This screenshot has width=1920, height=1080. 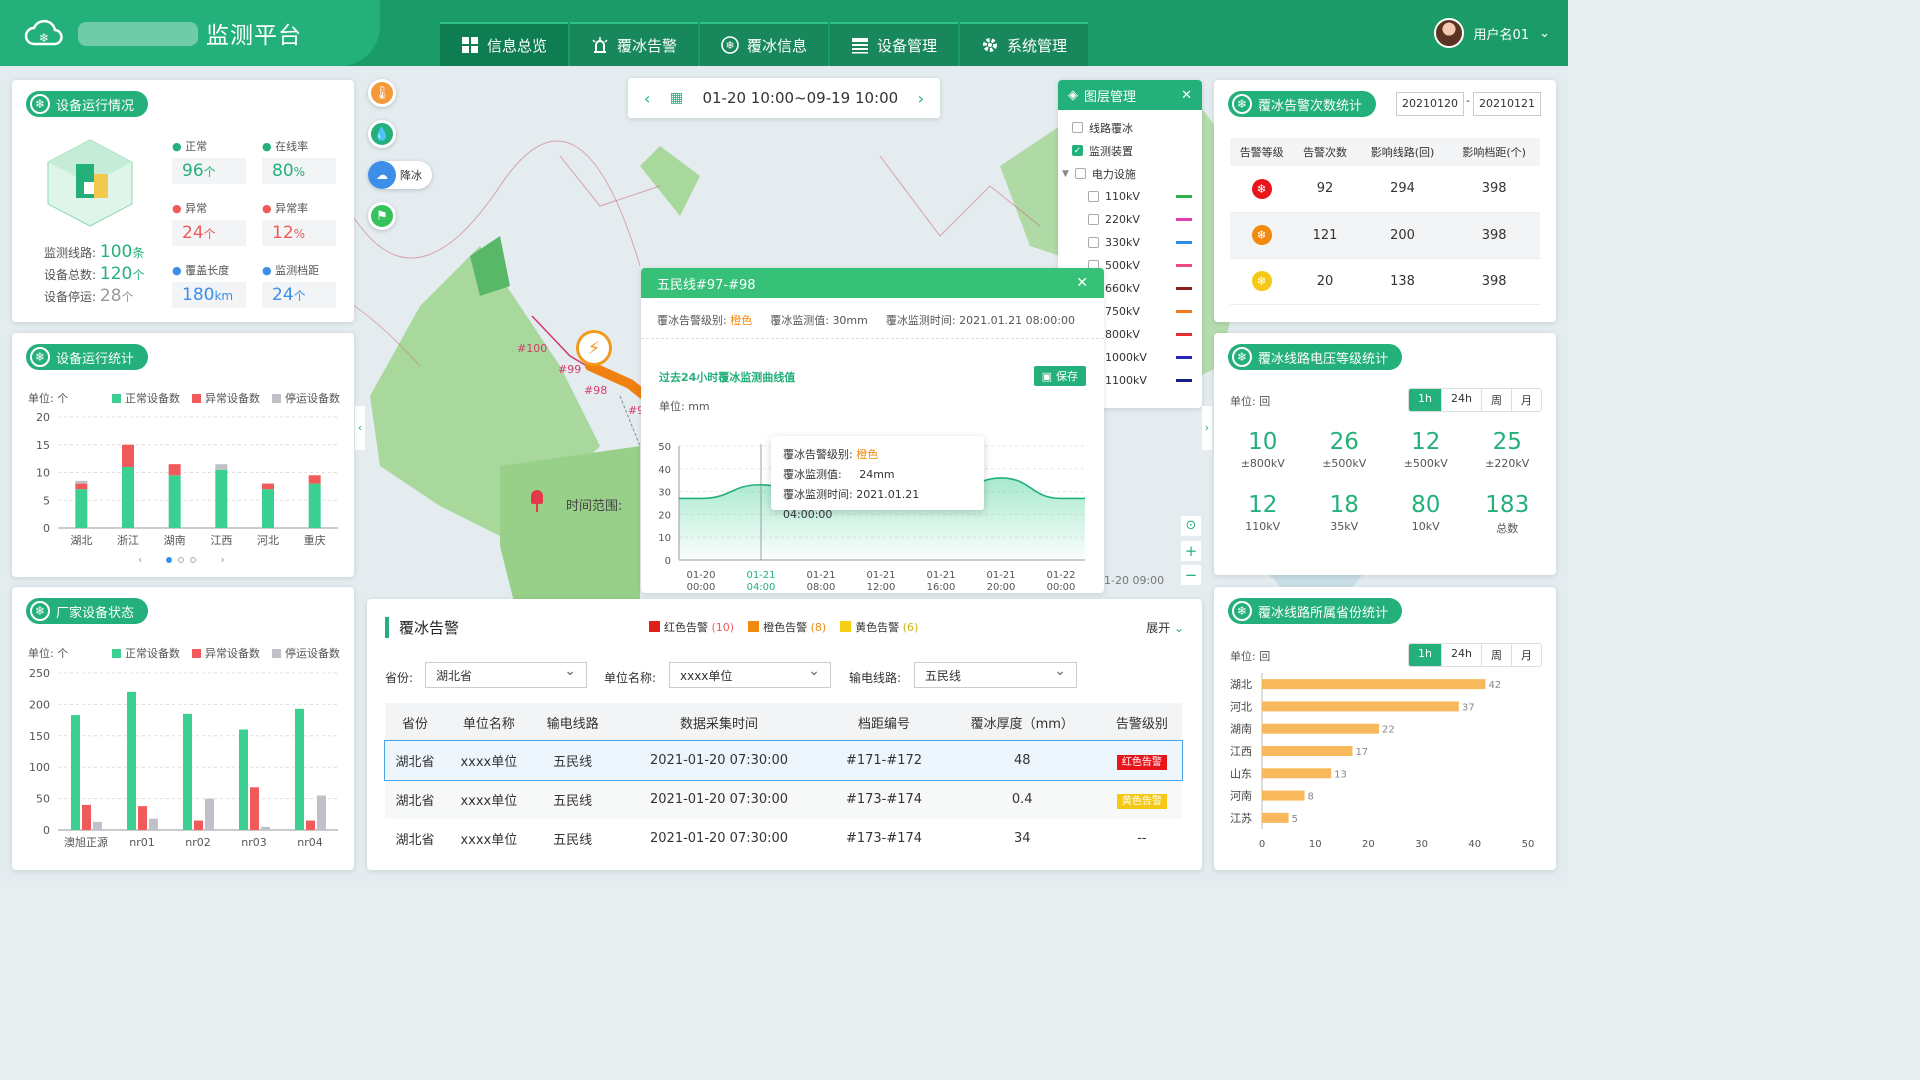 What do you see at coordinates (646, 45) in the screenshot?
I see `nav-ice-alarm-label: 覆冰告警` at bounding box center [646, 45].